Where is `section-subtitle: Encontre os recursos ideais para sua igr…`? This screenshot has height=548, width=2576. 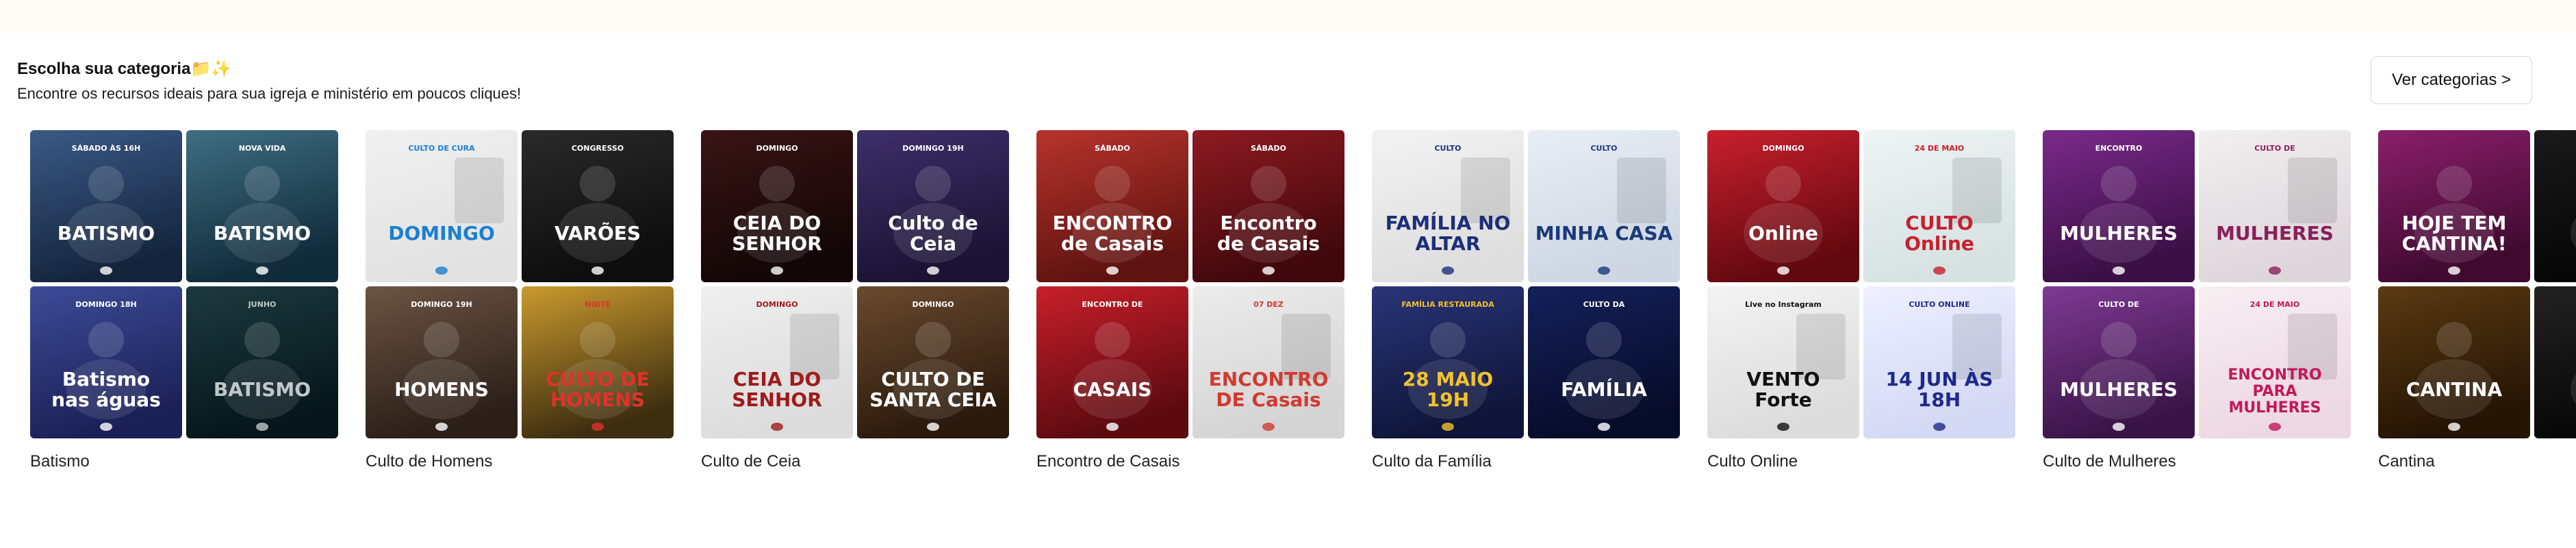
section-subtitle: Encontre os recursos ideais para sua igr… is located at coordinates (269, 93).